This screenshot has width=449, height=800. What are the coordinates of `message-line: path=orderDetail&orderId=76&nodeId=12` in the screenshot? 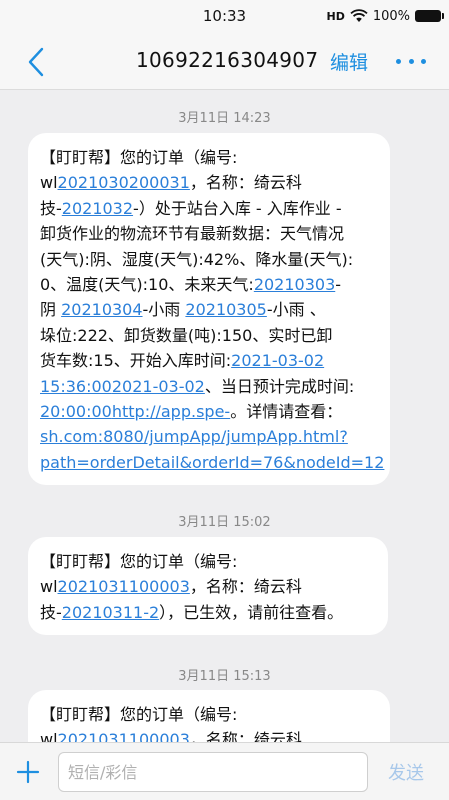 It's located at (212, 462).